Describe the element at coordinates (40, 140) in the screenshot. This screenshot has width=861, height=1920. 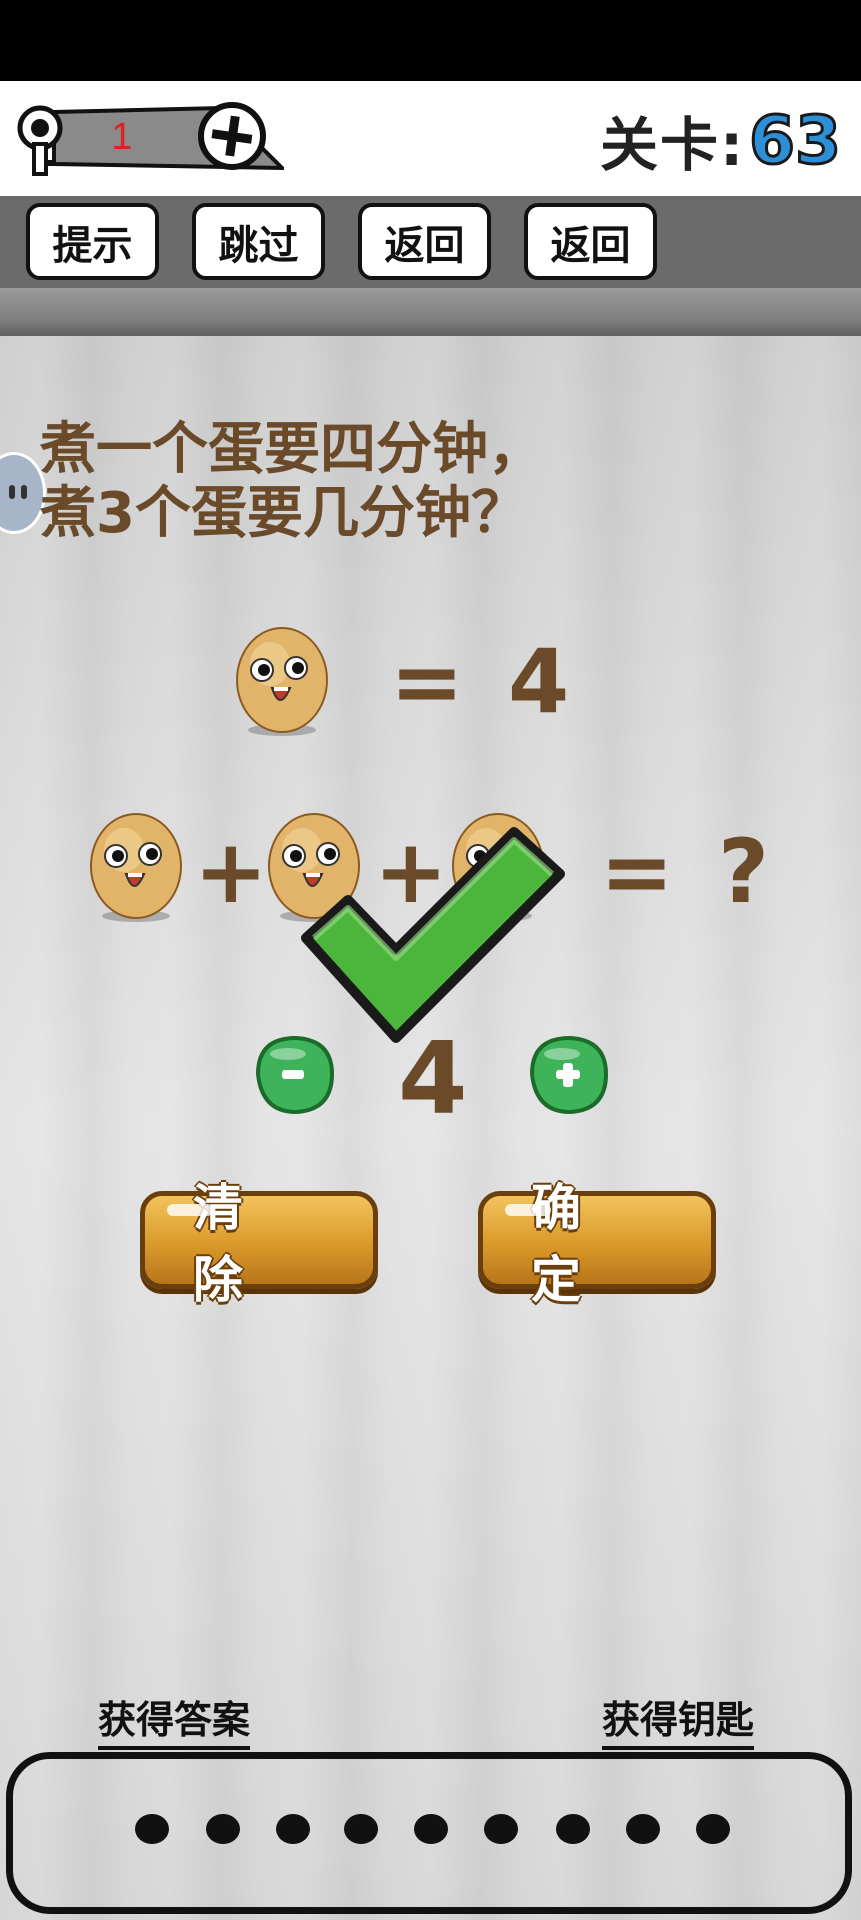
I see `key-icon` at that location.